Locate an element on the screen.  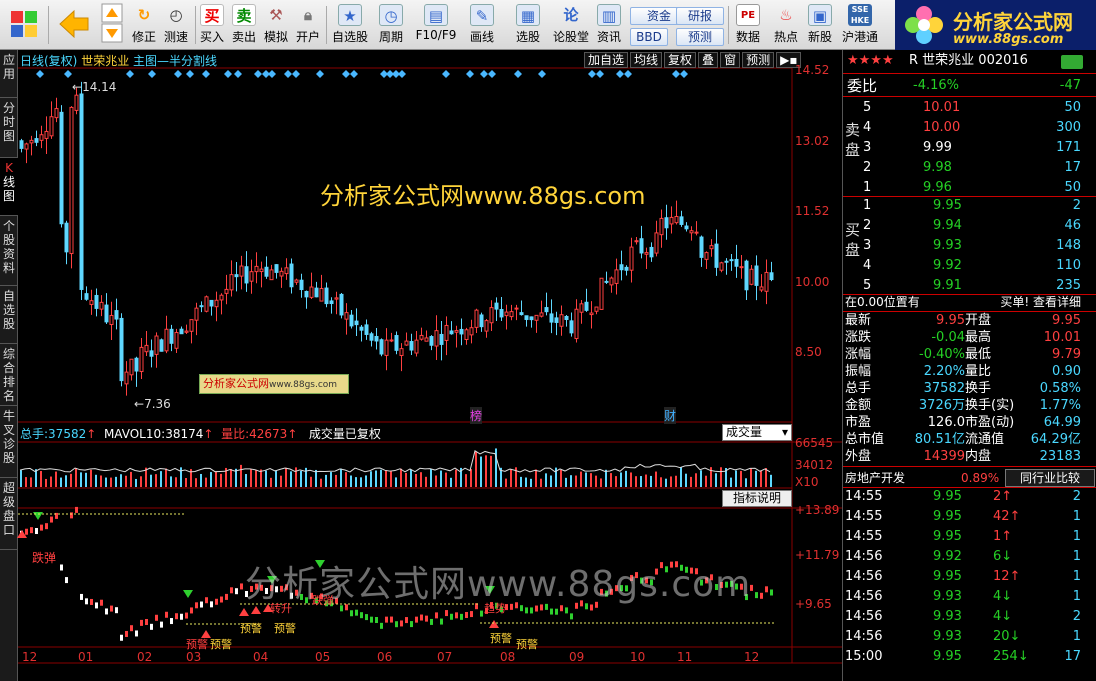
forecast-tool: 预测 is located at coordinates (758, 60).